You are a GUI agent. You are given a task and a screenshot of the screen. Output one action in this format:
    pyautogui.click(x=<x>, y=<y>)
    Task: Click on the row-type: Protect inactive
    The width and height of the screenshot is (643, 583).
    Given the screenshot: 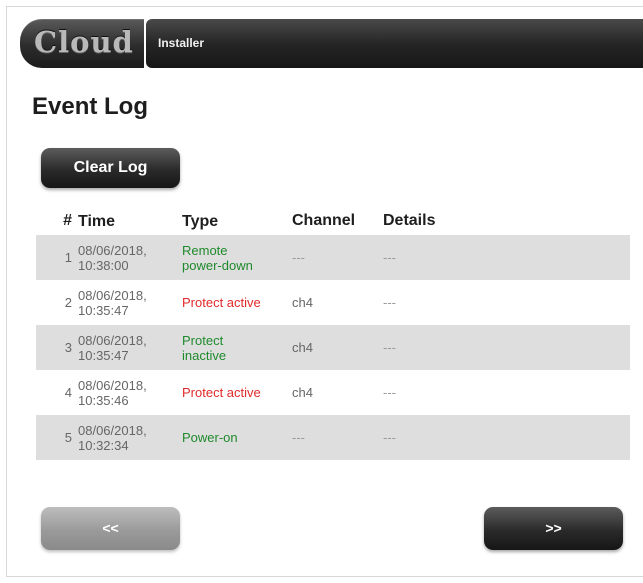 What is the action you would take?
    pyautogui.click(x=237, y=348)
    